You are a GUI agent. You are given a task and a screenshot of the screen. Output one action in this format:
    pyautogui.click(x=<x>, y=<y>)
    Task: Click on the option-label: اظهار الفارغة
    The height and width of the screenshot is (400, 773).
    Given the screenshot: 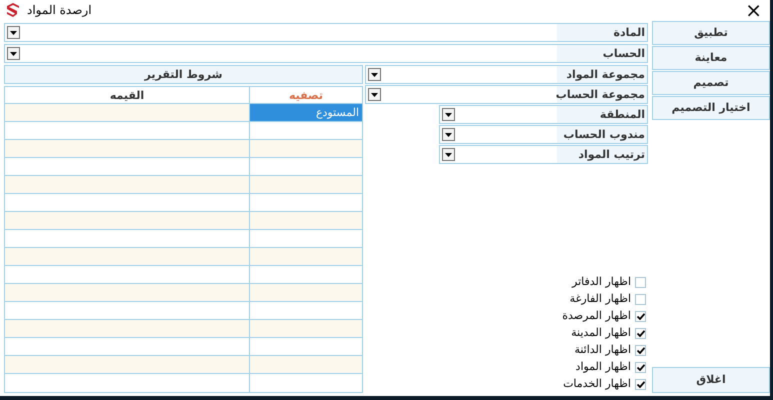 What is the action you would take?
    pyautogui.click(x=600, y=299)
    